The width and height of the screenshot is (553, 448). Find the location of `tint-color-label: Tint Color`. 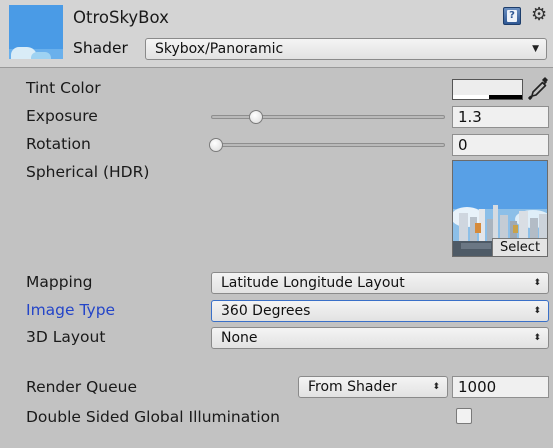

tint-color-label: Tint Color is located at coordinates (63, 88).